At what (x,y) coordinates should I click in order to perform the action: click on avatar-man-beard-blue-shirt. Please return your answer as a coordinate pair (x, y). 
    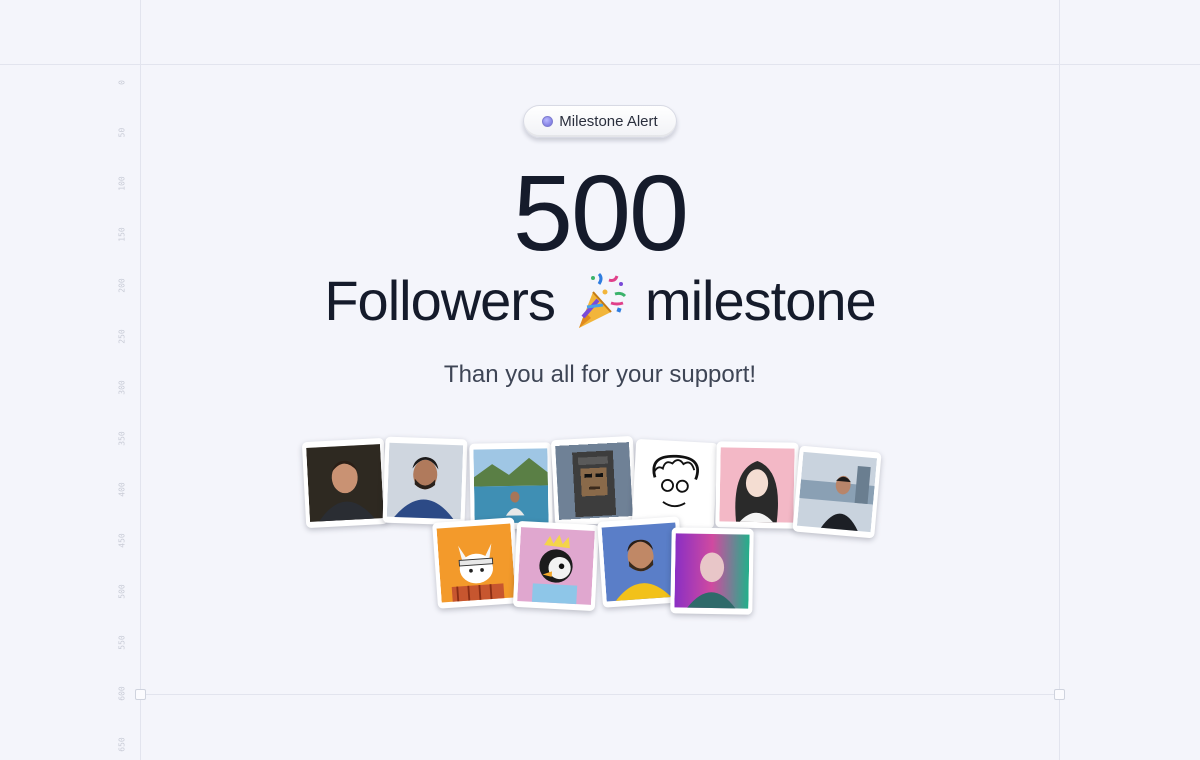
    Looking at the image, I should click on (425, 481).